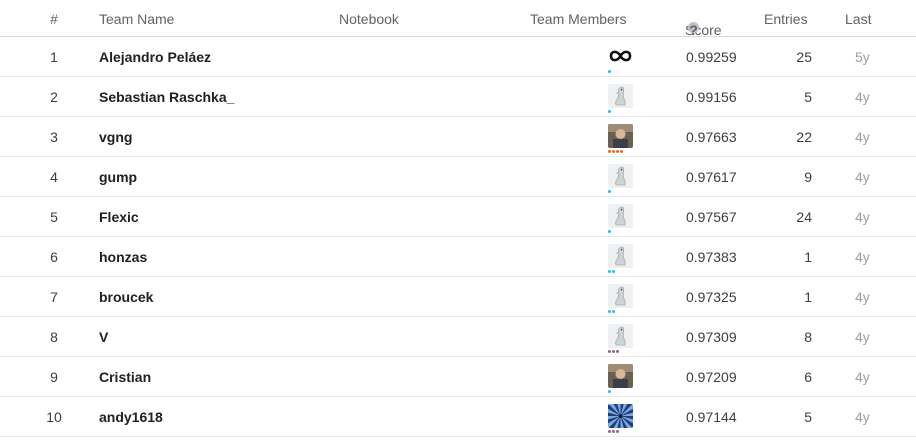 This screenshot has height=448, width=916. What do you see at coordinates (711, 177) in the screenshot?
I see `score-cell: 0.97617` at bounding box center [711, 177].